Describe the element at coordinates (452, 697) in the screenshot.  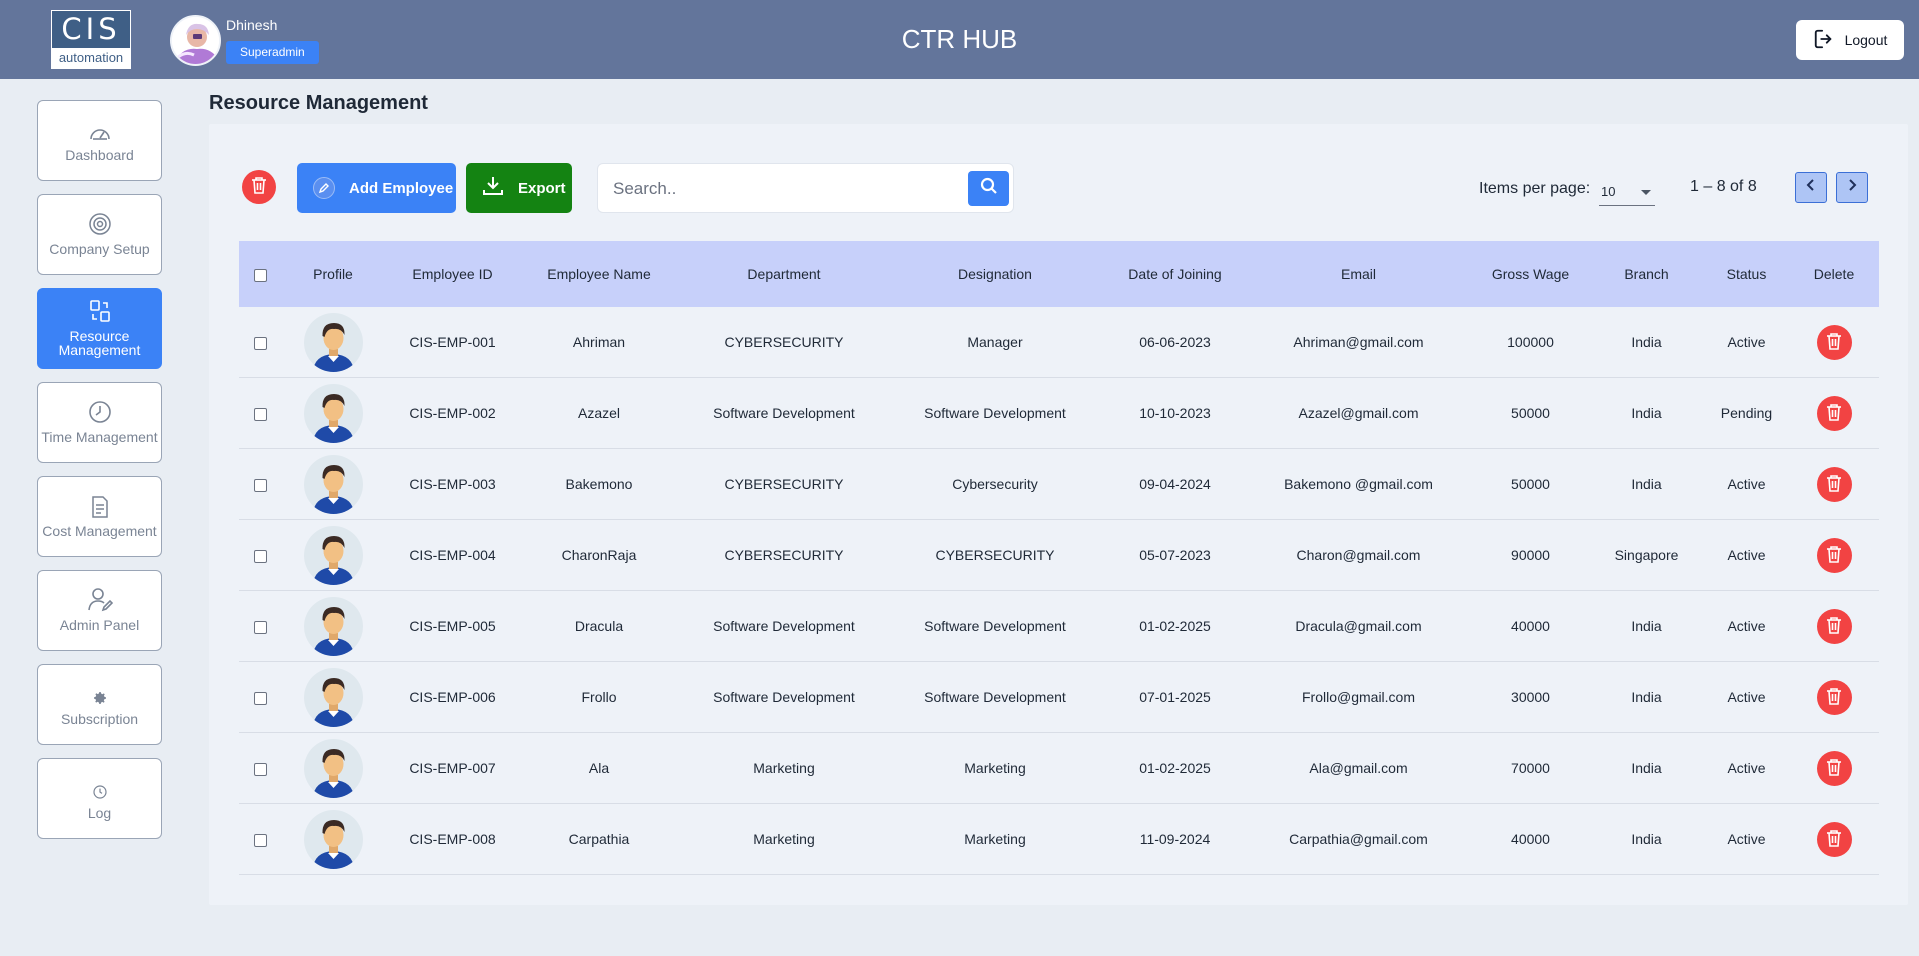
I see `employee-id-cell: CIS-EMP-006` at that location.